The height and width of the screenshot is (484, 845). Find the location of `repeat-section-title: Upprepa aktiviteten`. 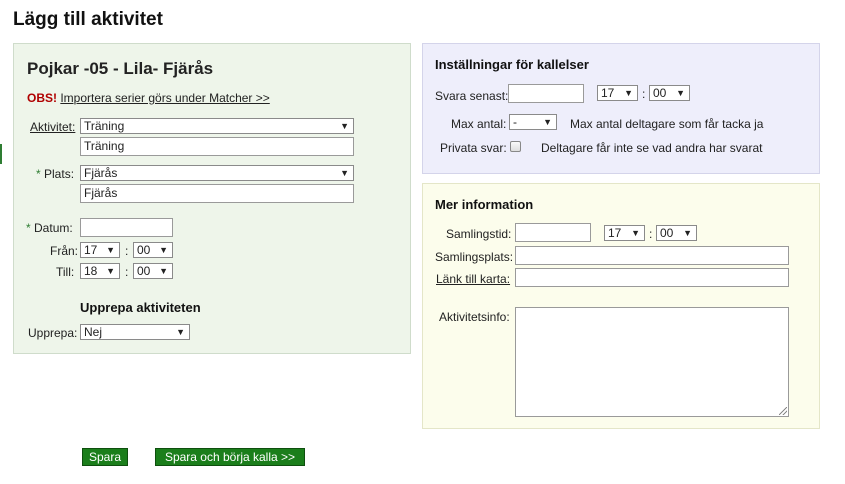

repeat-section-title: Upprepa aktiviteten is located at coordinates (140, 307).